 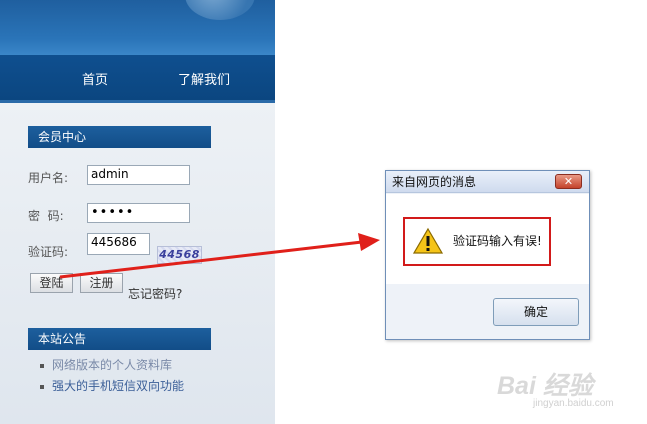 I want to click on banner, so click(x=137, y=27).